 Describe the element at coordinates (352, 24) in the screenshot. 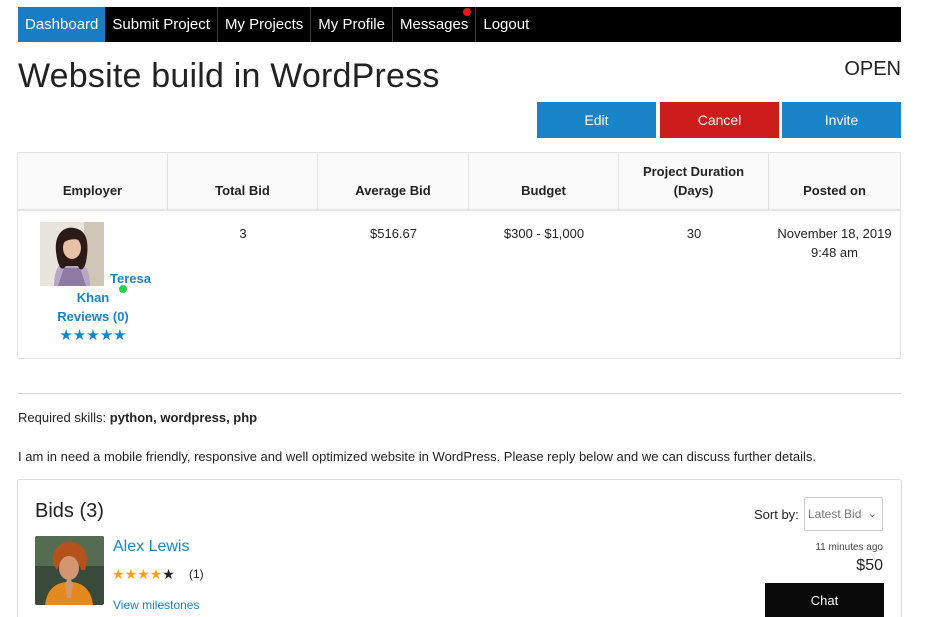

I see `nav-my-profile: My Profile` at that location.